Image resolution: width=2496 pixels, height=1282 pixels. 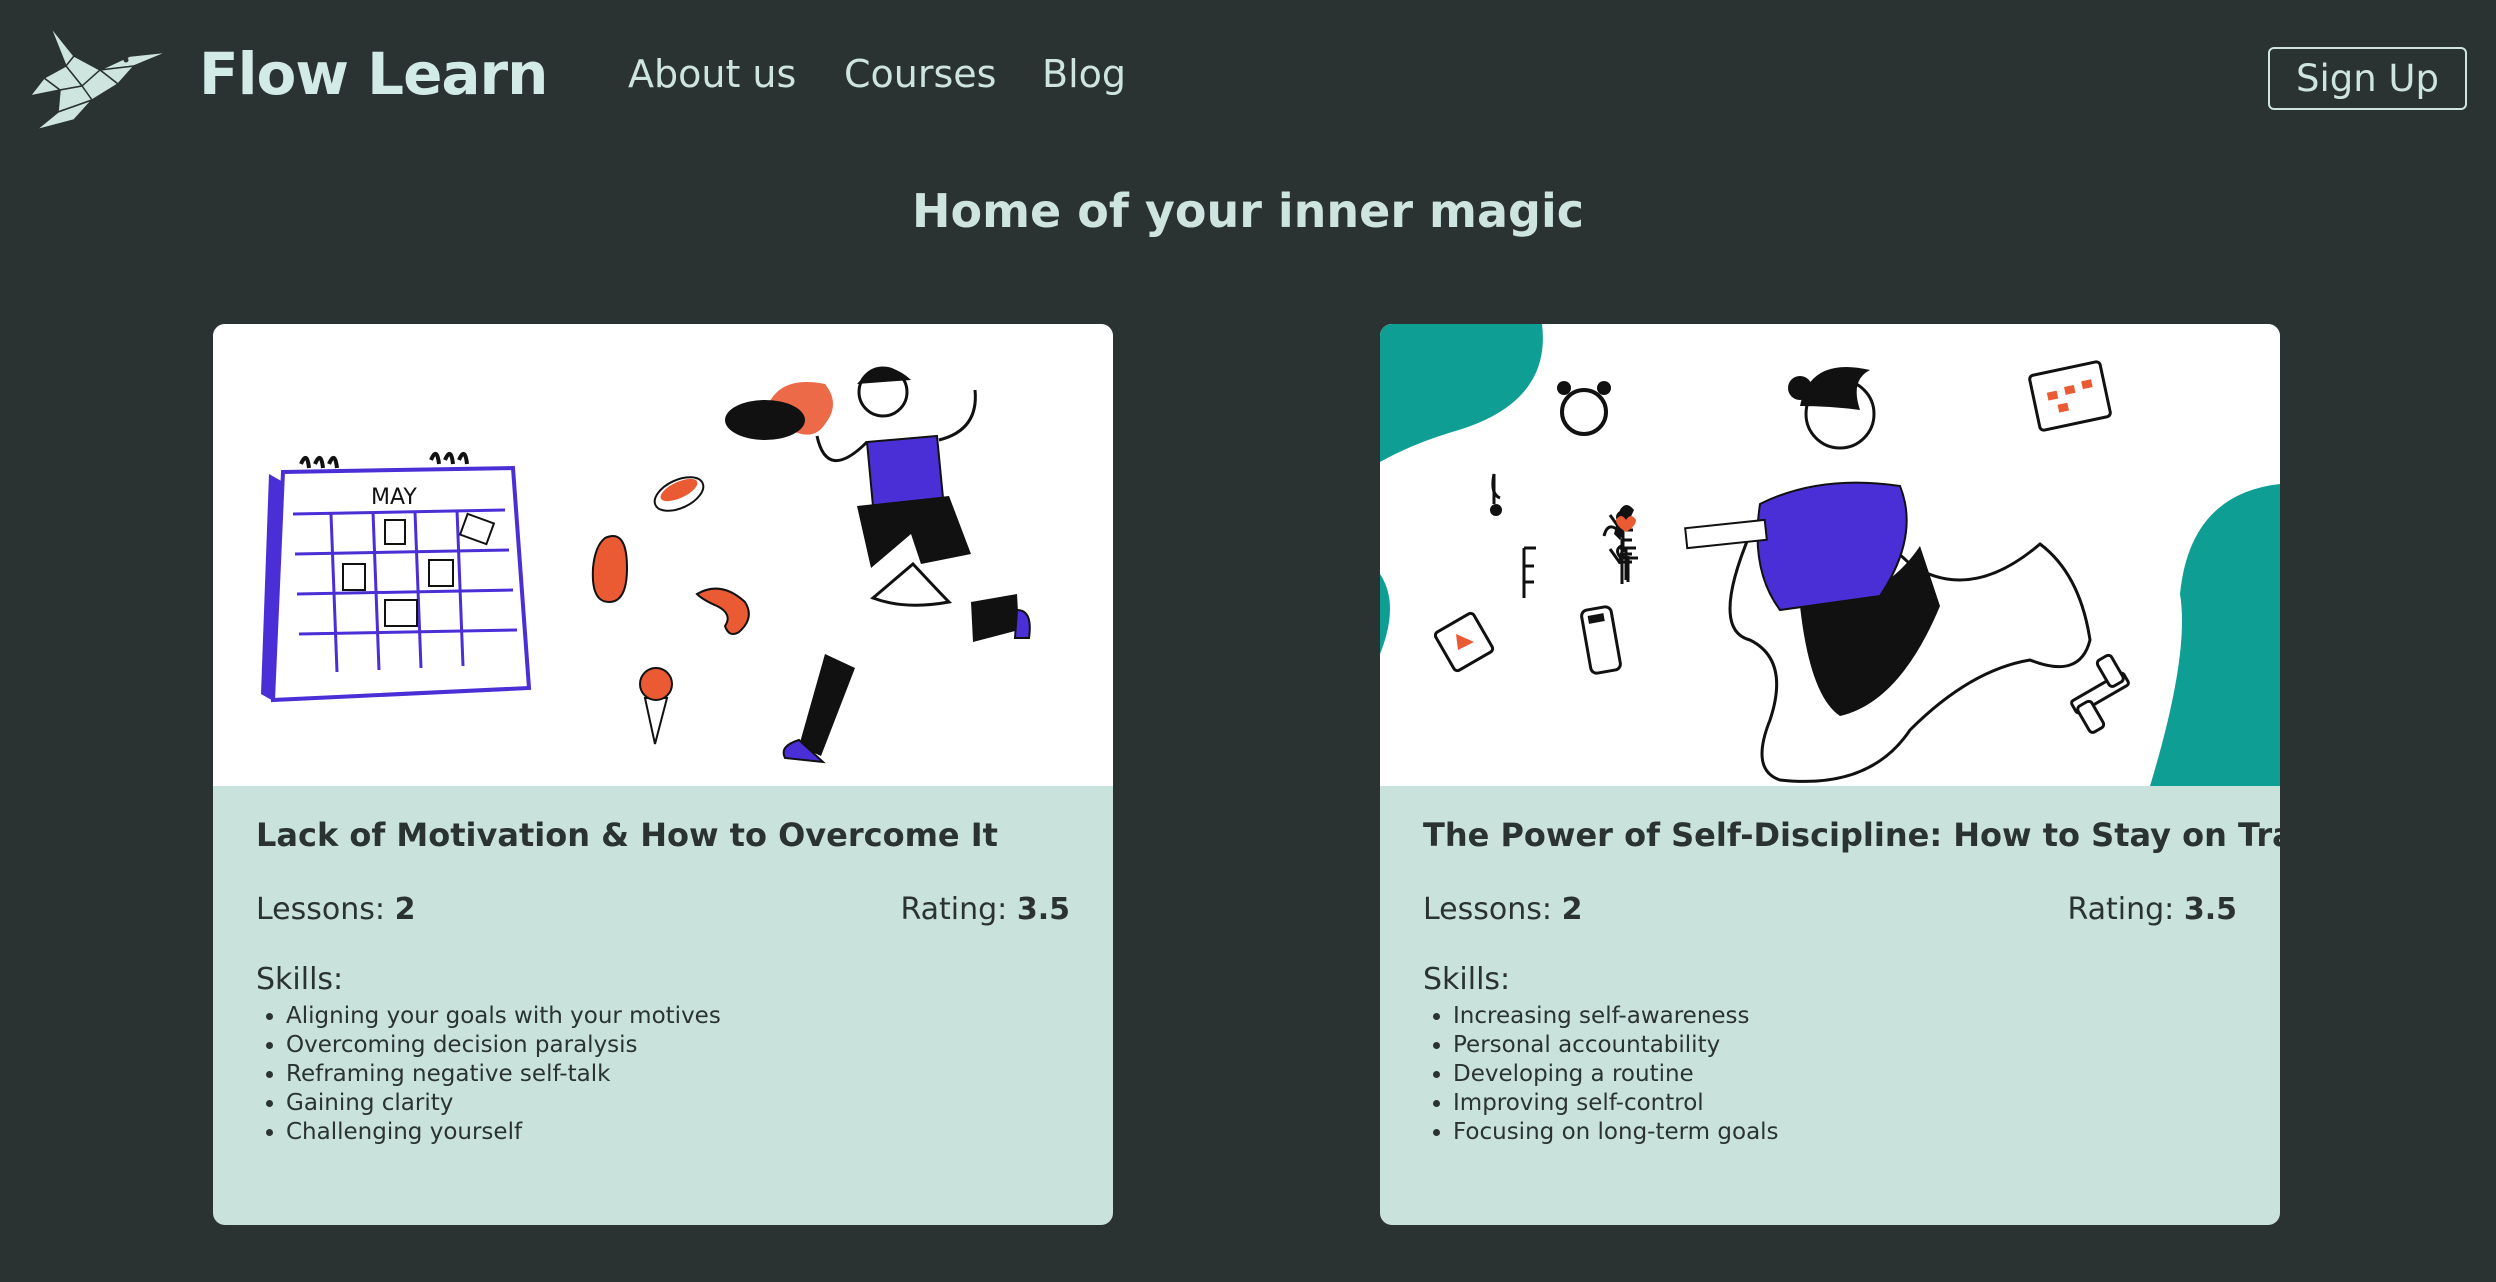 I want to click on woman-with-list-illustration, so click(x=1888, y=574).